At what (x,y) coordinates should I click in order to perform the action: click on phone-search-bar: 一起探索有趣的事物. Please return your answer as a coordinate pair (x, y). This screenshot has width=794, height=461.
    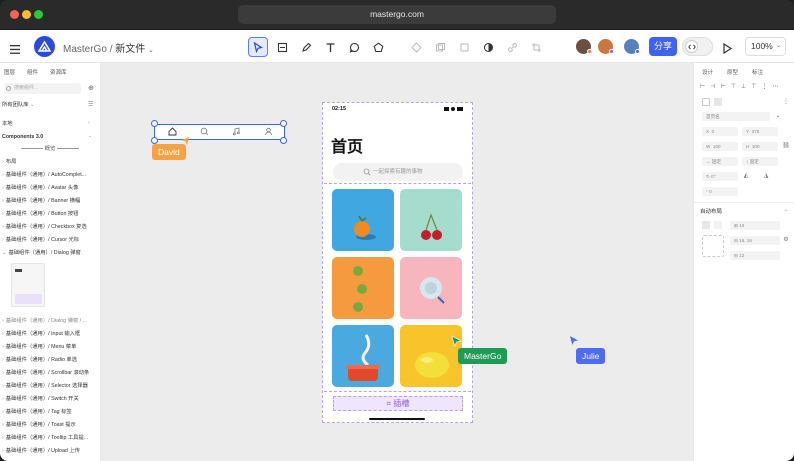
    Looking at the image, I should click on (398, 172).